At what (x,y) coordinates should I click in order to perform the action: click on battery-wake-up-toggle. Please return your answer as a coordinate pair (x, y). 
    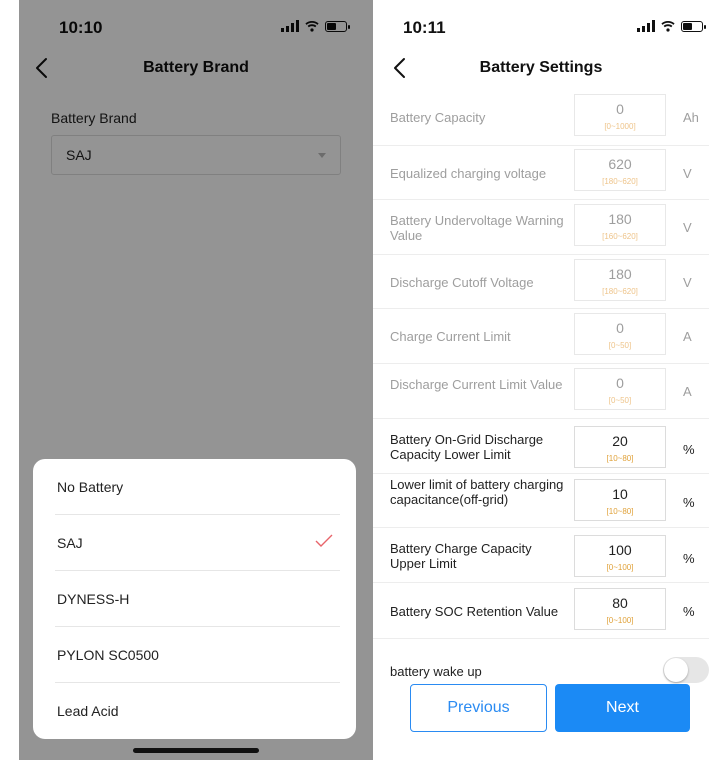
    Looking at the image, I should click on (686, 670).